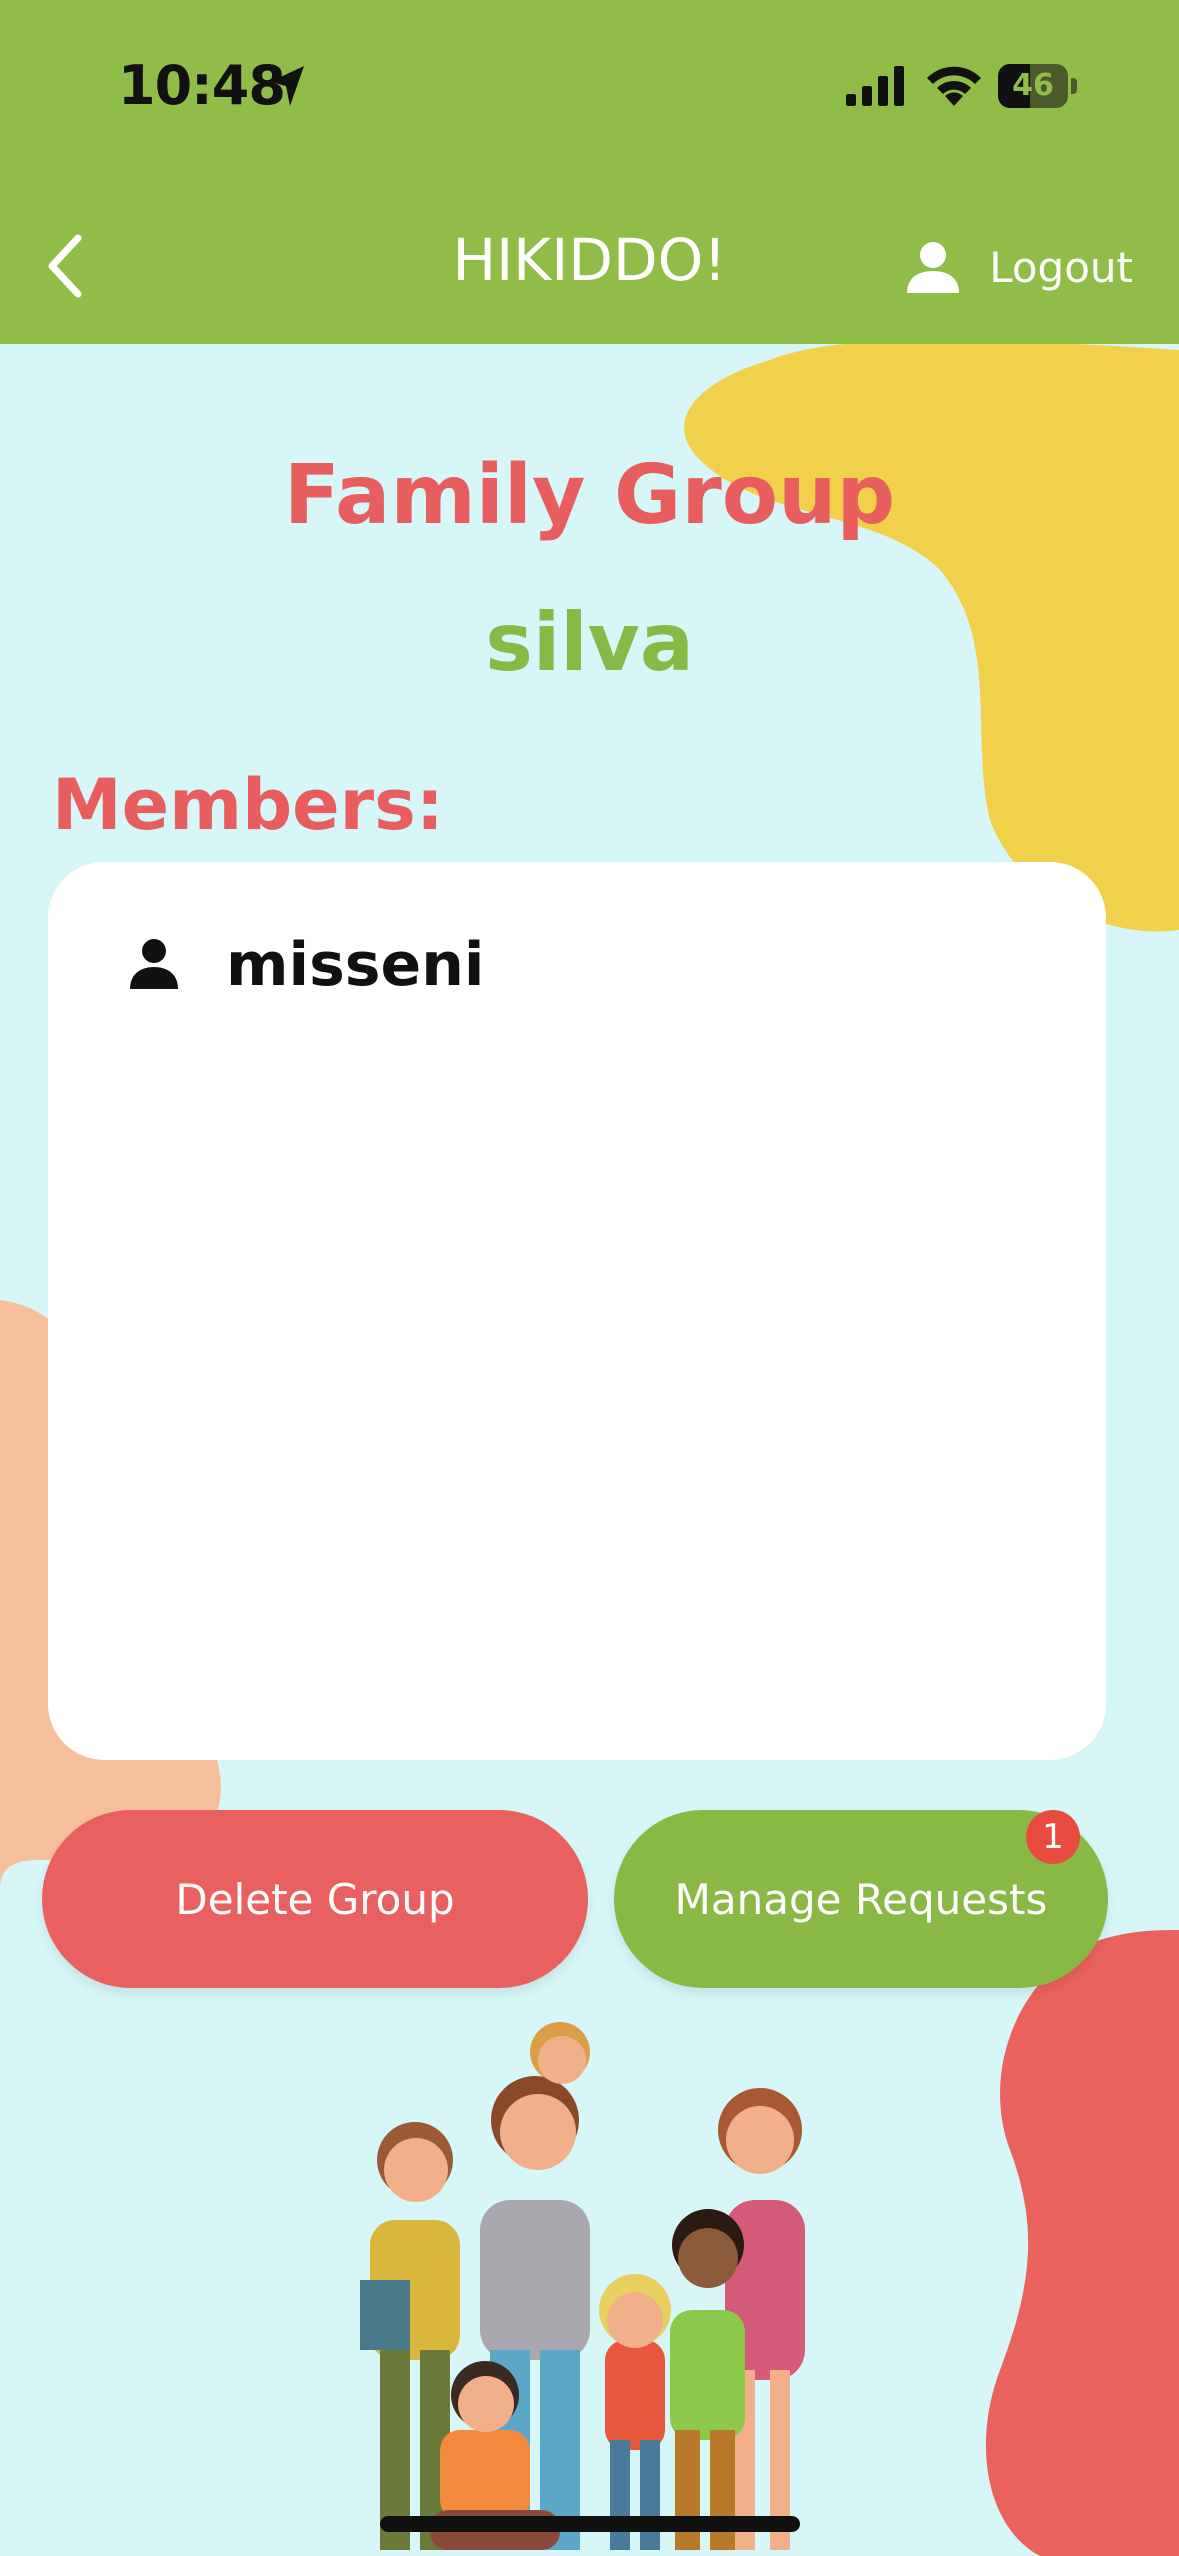 The width and height of the screenshot is (1179, 2556). Describe the element at coordinates (154, 964) in the screenshot. I see `member-user-icon` at that location.